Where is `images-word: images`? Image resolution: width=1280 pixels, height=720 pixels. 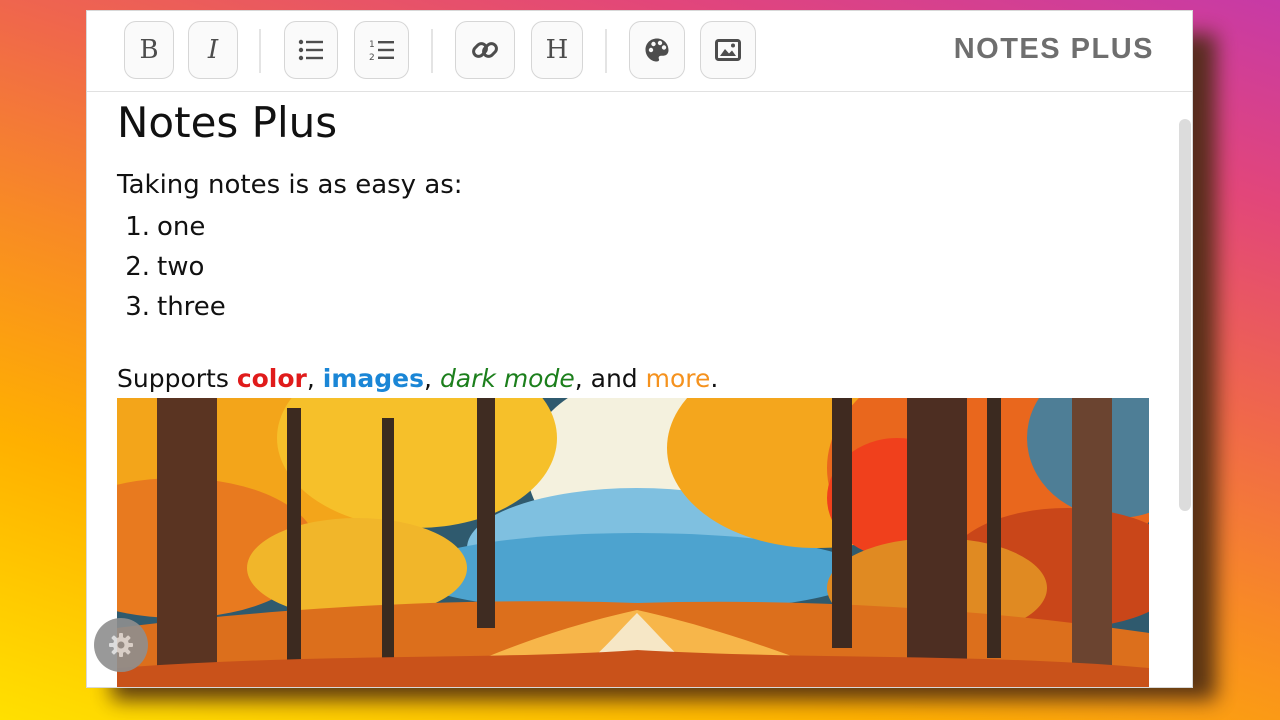
images-word: images is located at coordinates (373, 378).